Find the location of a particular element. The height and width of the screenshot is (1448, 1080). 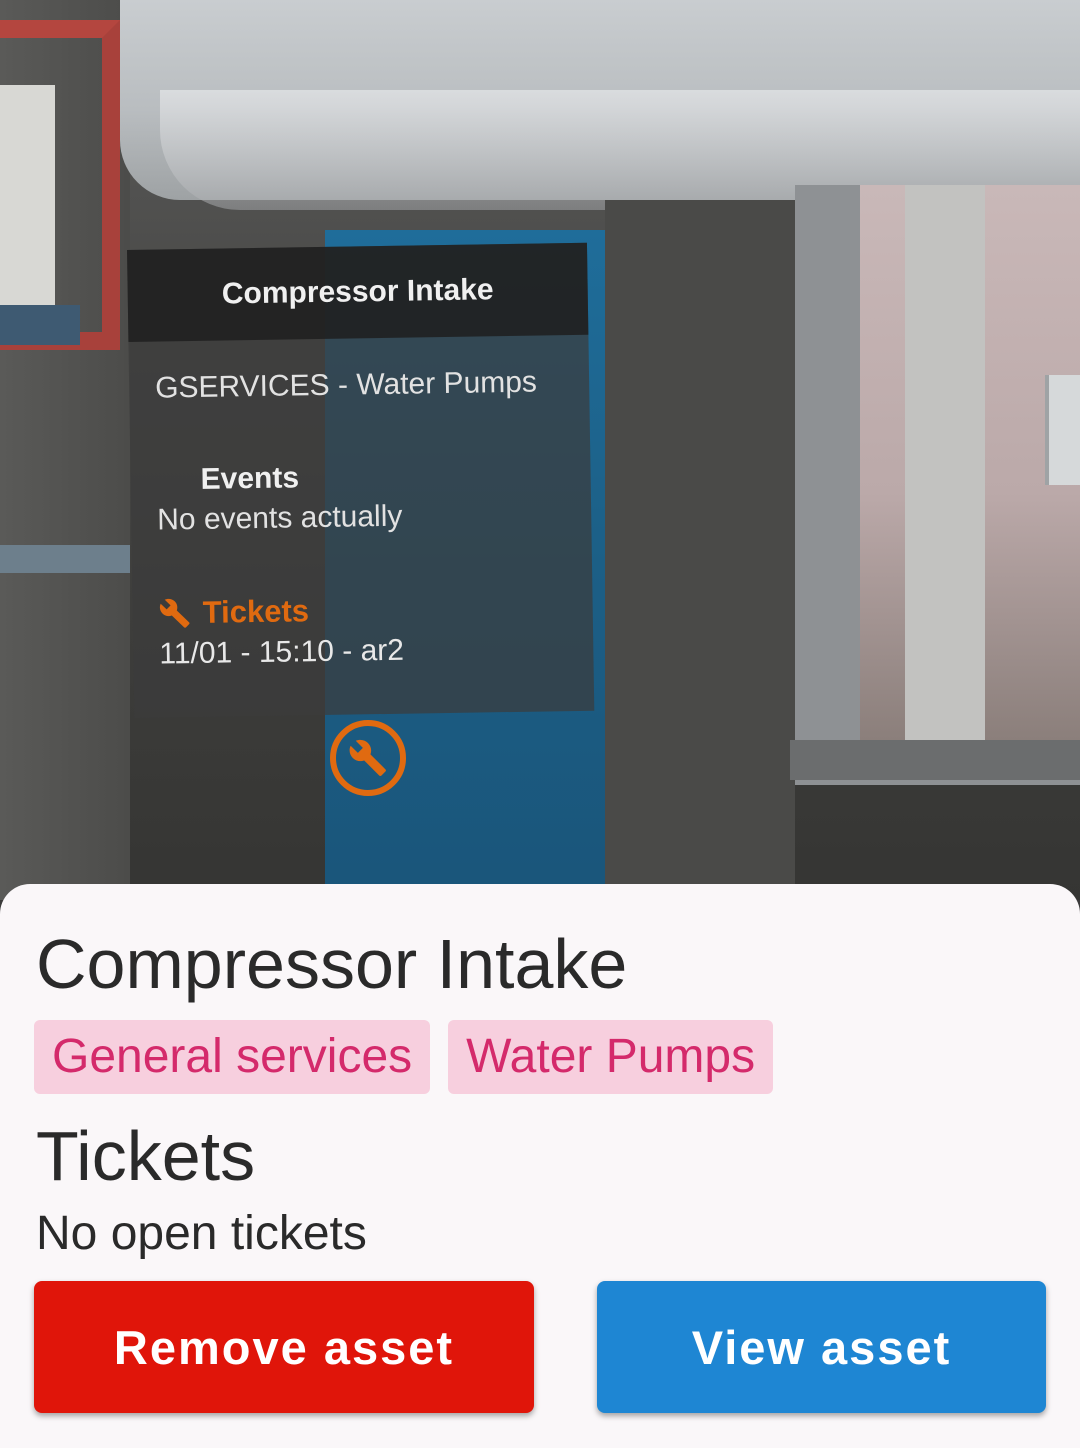

window-pillar is located at coordinates (945, 465).